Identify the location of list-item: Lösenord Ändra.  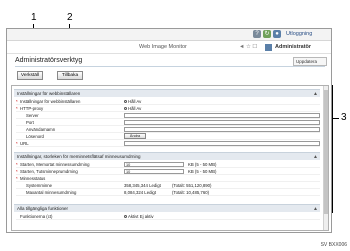
(168, 136).